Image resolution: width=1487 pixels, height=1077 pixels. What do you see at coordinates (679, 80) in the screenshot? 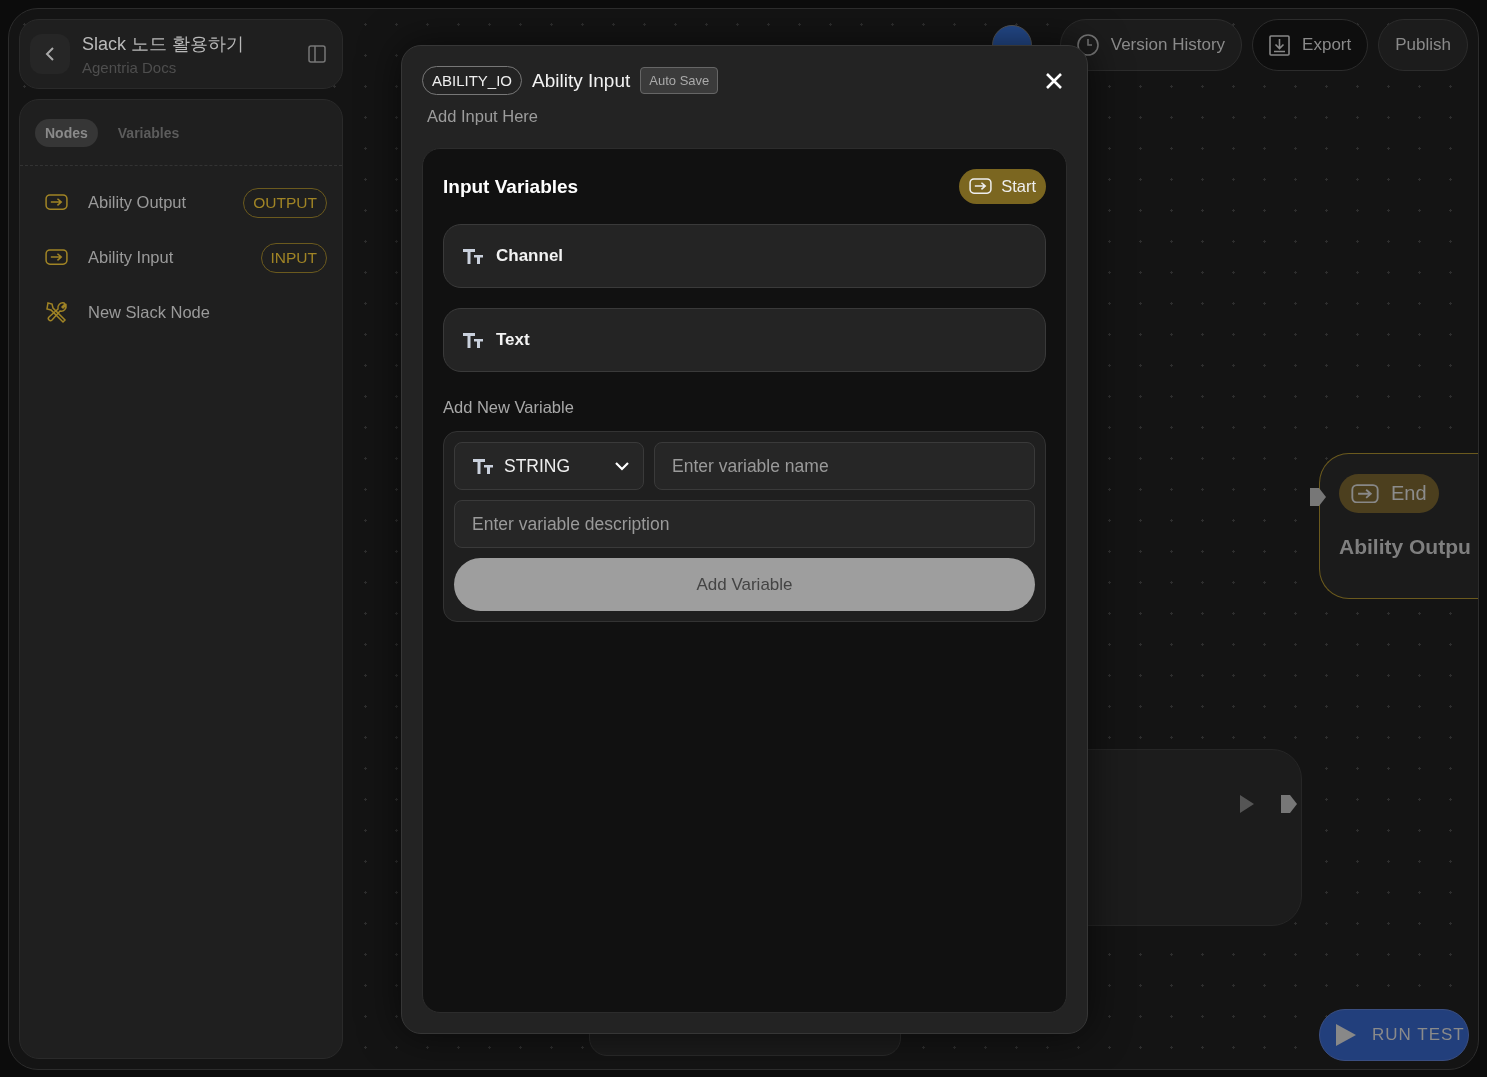
I see `auto-save-badge: Auto Save` at bounding box center [679, 80].